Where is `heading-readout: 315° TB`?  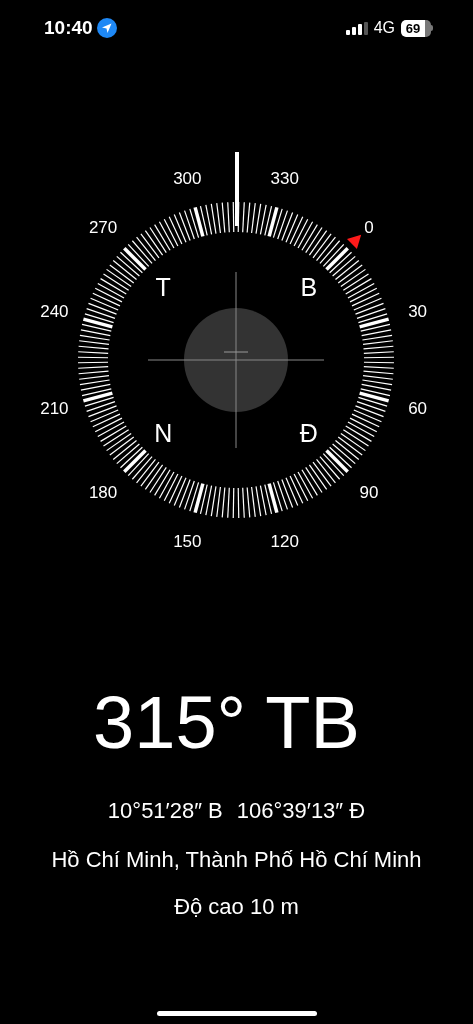 heading-readout: 315° TB is located at coordinates (226, 723).